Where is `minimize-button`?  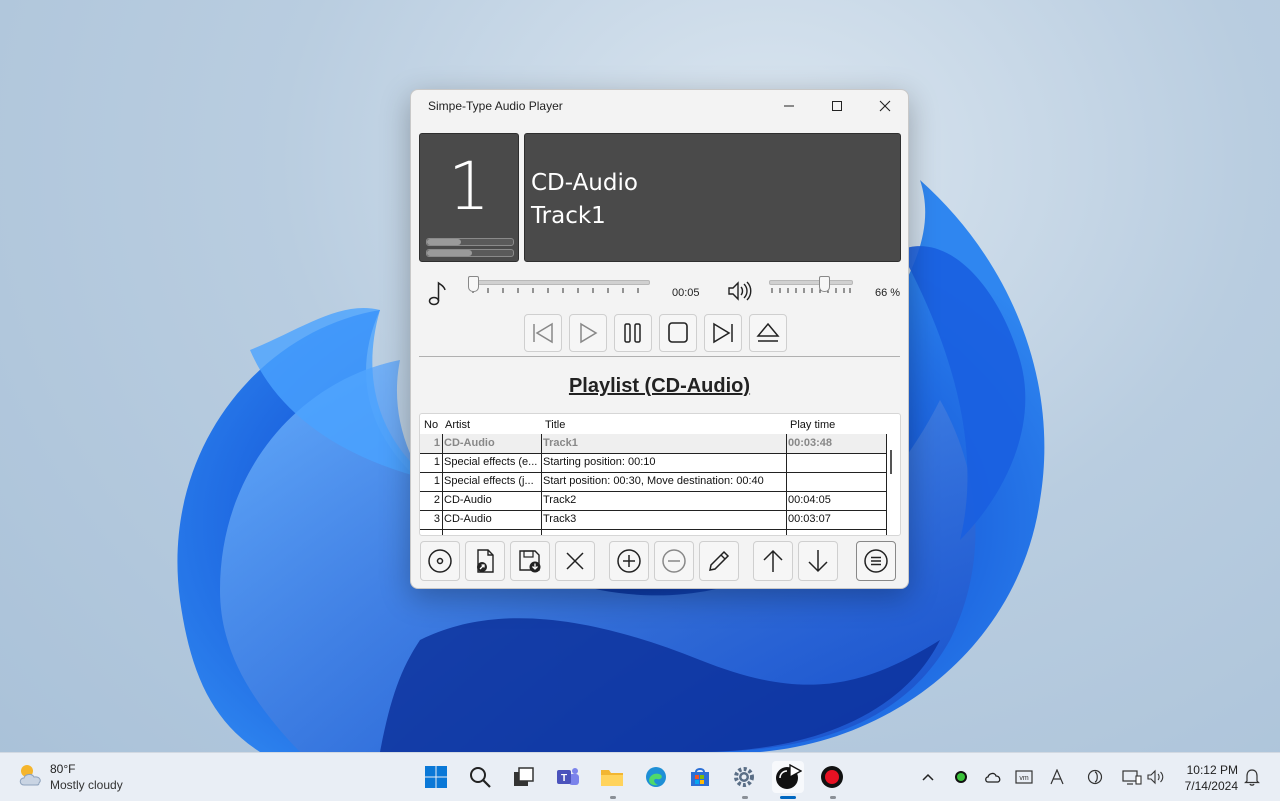
minimize-button is located at coordinates (789, 106).